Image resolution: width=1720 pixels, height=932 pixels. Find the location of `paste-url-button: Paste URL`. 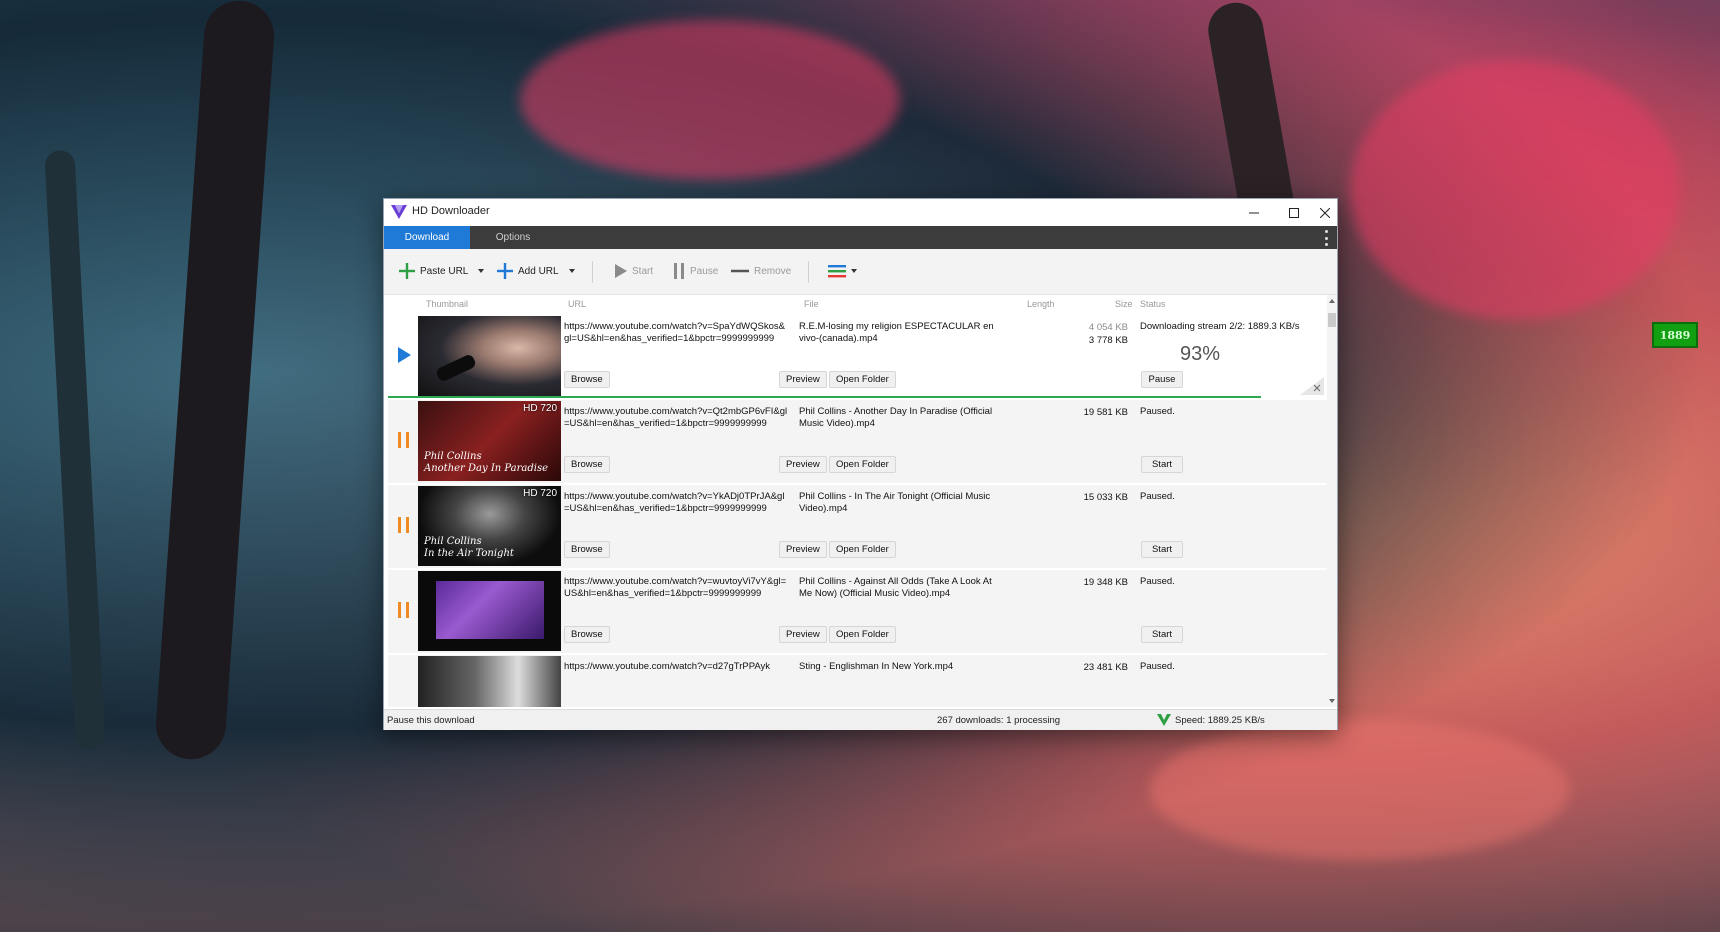

paste-url-button: Paste URL is located at coordinates (441, 271).